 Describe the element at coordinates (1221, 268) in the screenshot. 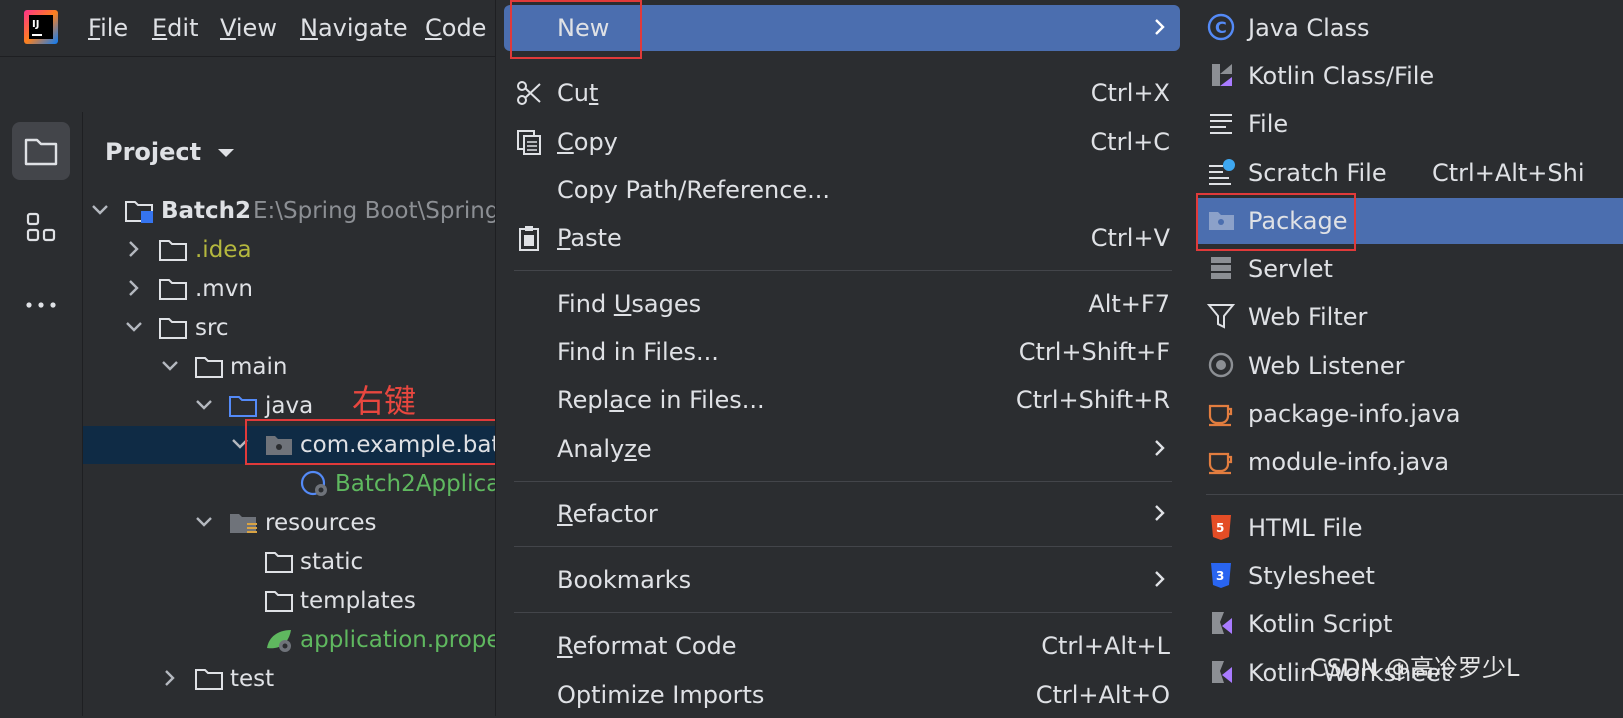

I see `servlet-icon` at that location.